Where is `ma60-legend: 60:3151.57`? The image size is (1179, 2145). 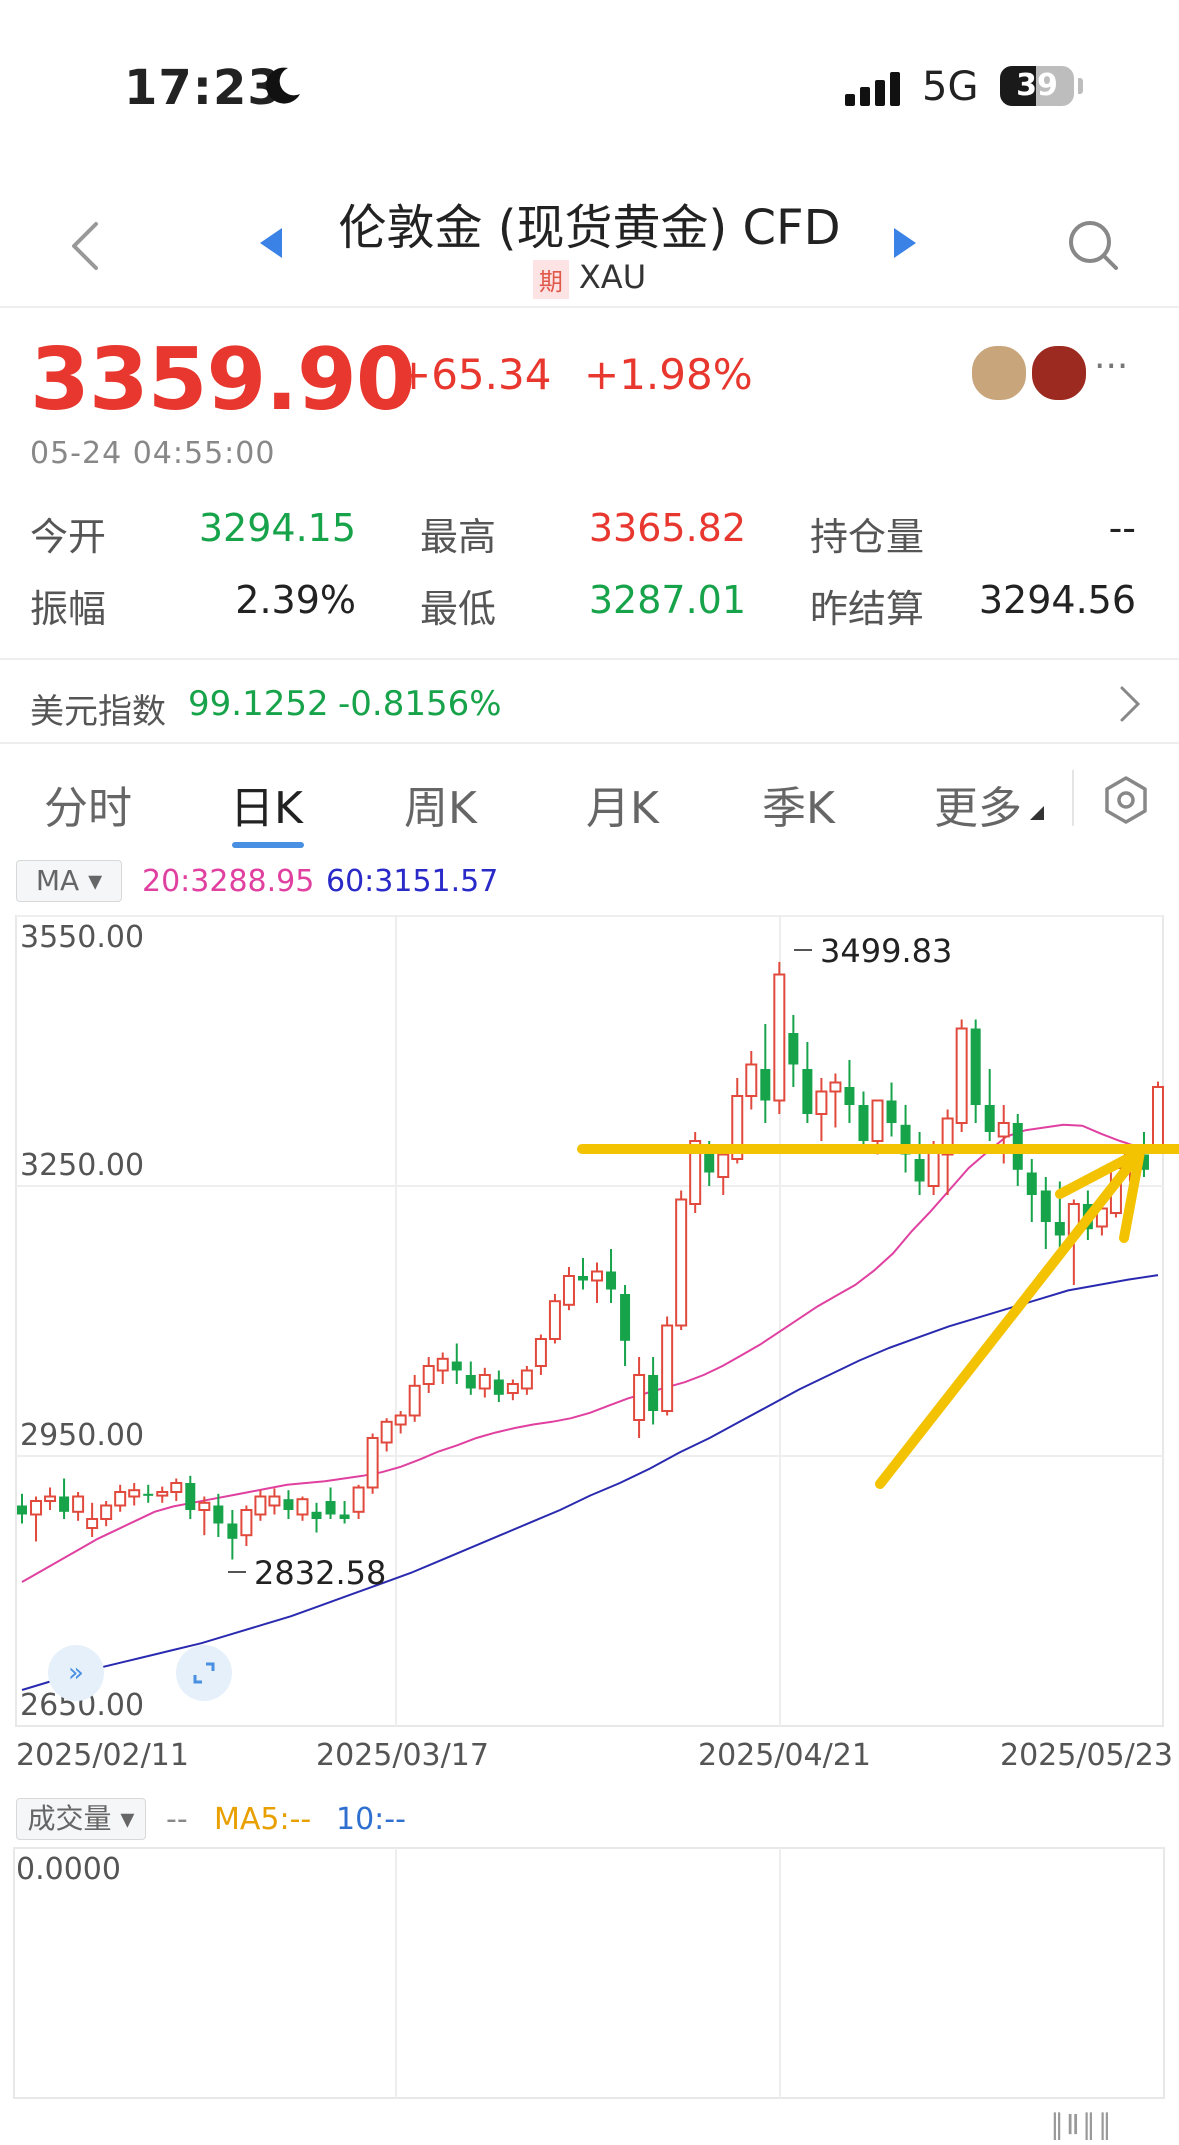 ma60-legend: 60:3151.57 is located at coordinates (412, 881).